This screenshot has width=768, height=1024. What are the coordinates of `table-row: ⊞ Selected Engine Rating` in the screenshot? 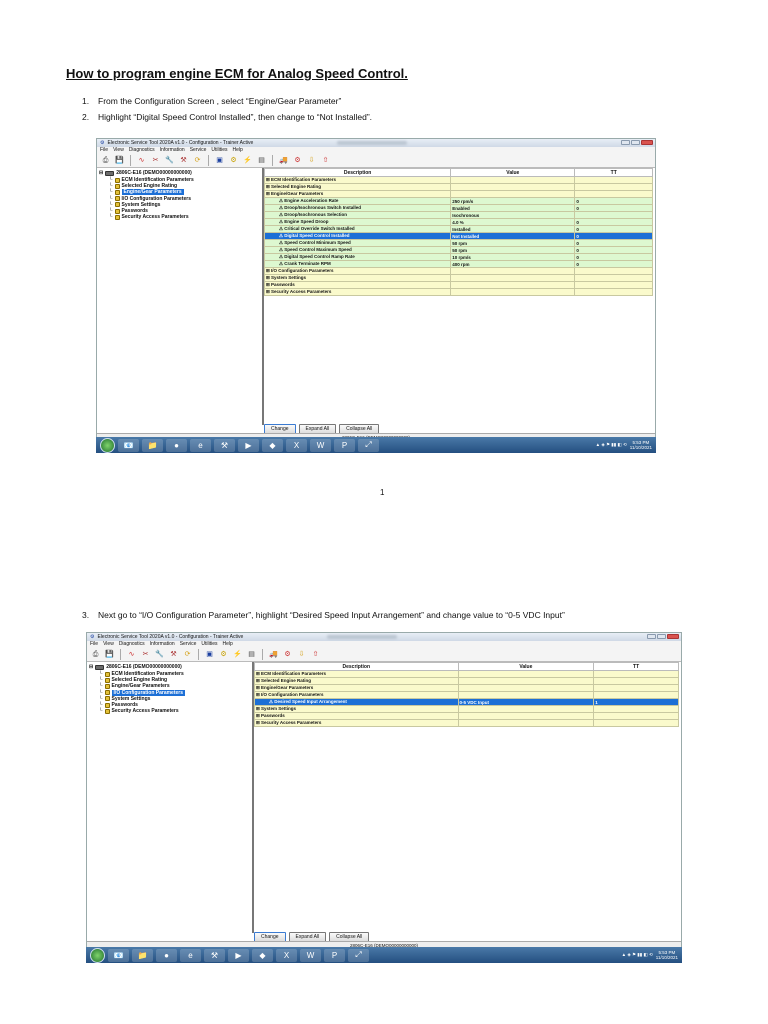 It's located at (466, 681).